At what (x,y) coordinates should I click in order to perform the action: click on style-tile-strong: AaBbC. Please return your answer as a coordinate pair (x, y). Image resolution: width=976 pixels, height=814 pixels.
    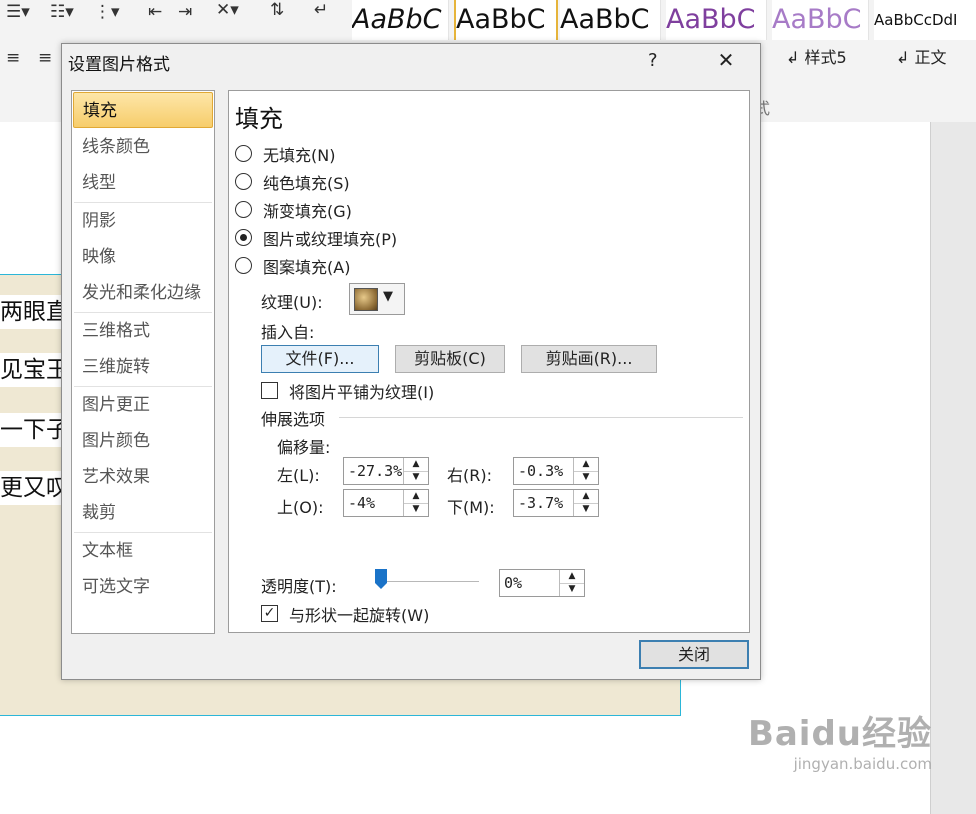
    Looking at the image, I should click on (610, 20).